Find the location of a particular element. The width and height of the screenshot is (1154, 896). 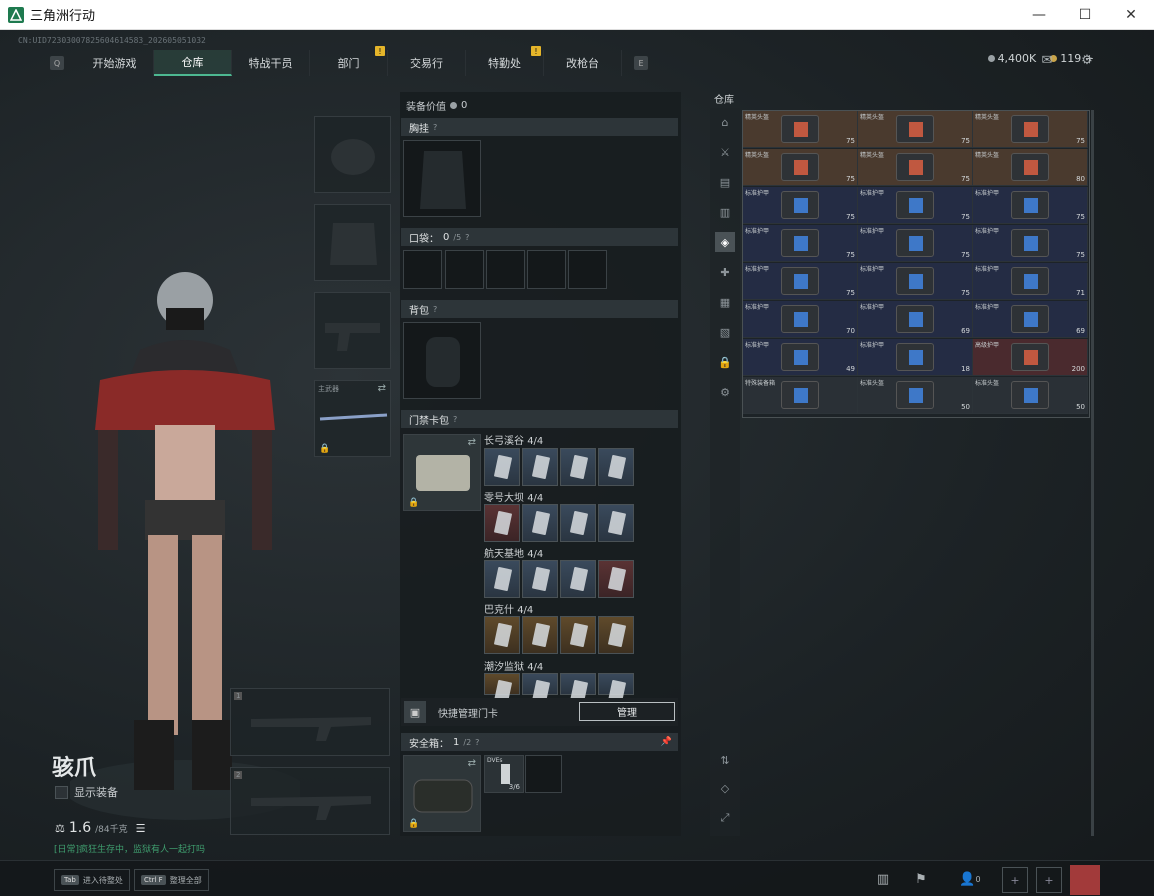

show-equipment-checkbox is located at coordinates (61, 792).